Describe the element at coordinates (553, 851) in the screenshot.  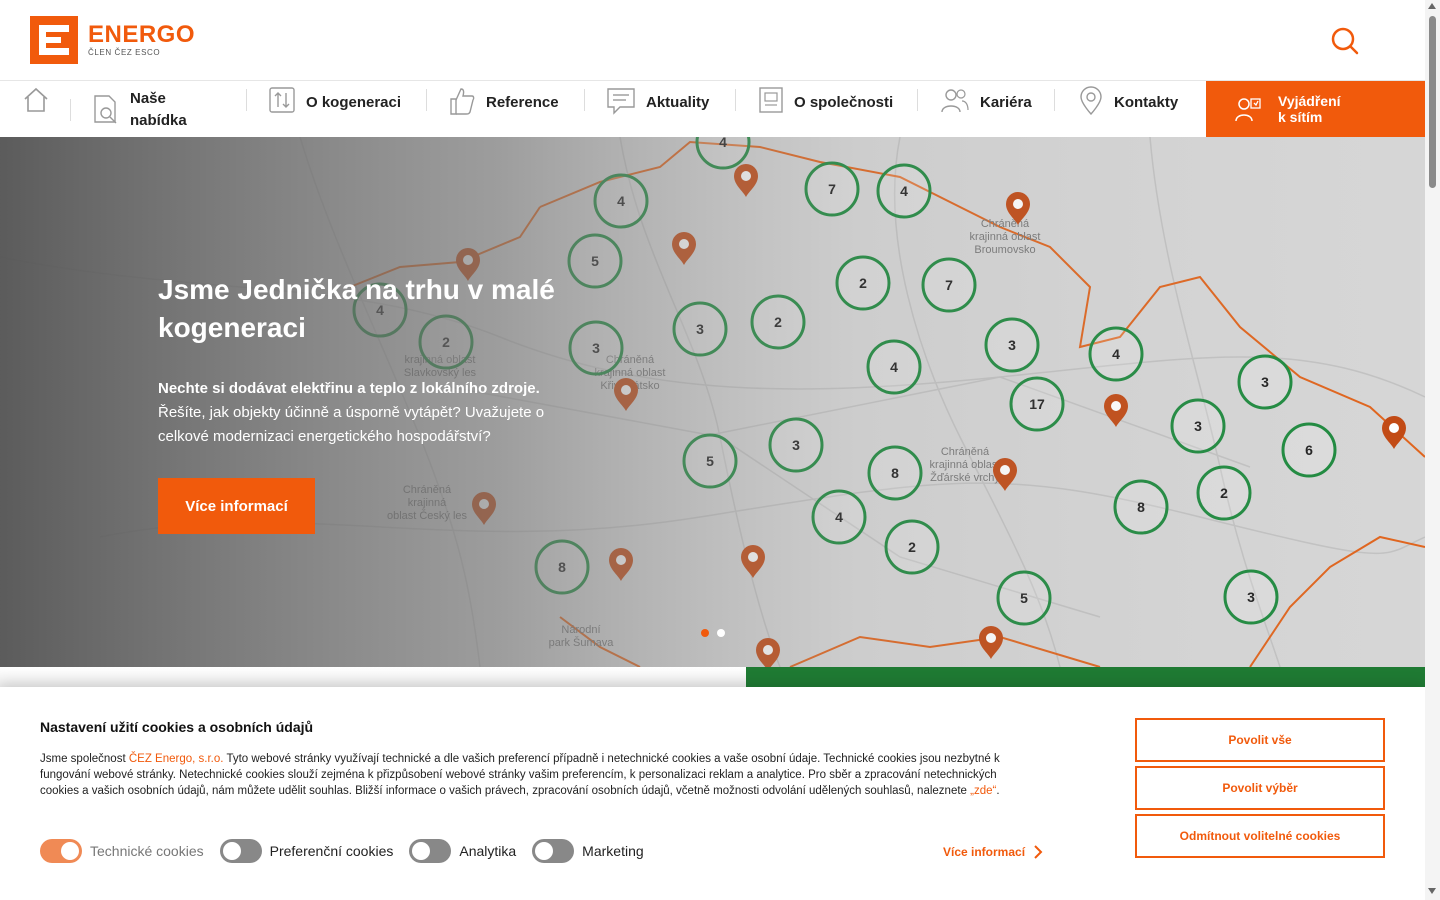
I see `marketing-switch` at that location.